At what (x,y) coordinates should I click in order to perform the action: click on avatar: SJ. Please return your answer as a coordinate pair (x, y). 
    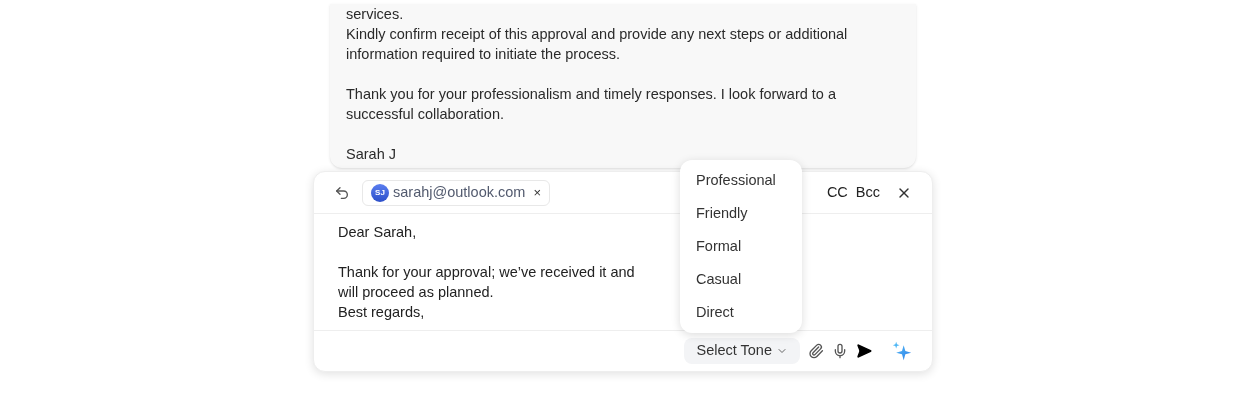
    Looking at the image, I should click on (380, 192).